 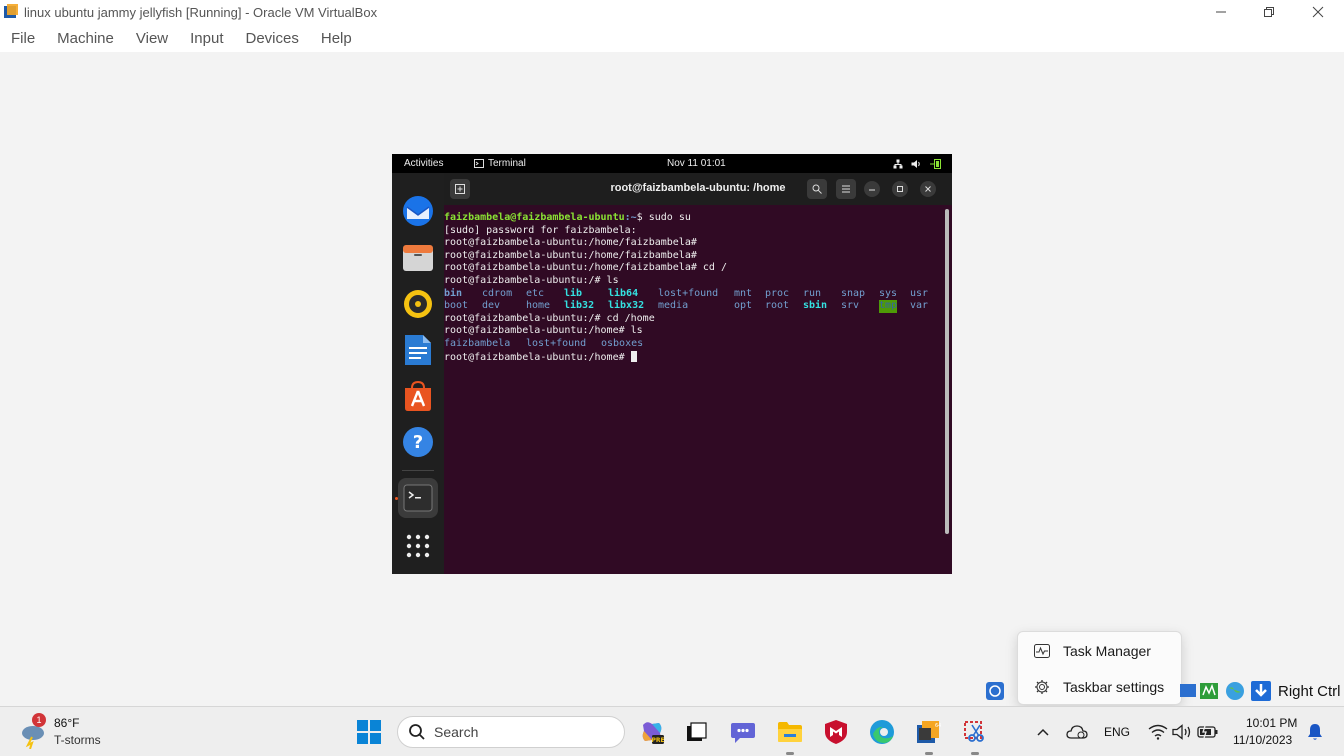 What do you see at coordinates (975, 732) in the screenshot?
I see `taskbar-snipping-tool` at bounding box center [975, 732].